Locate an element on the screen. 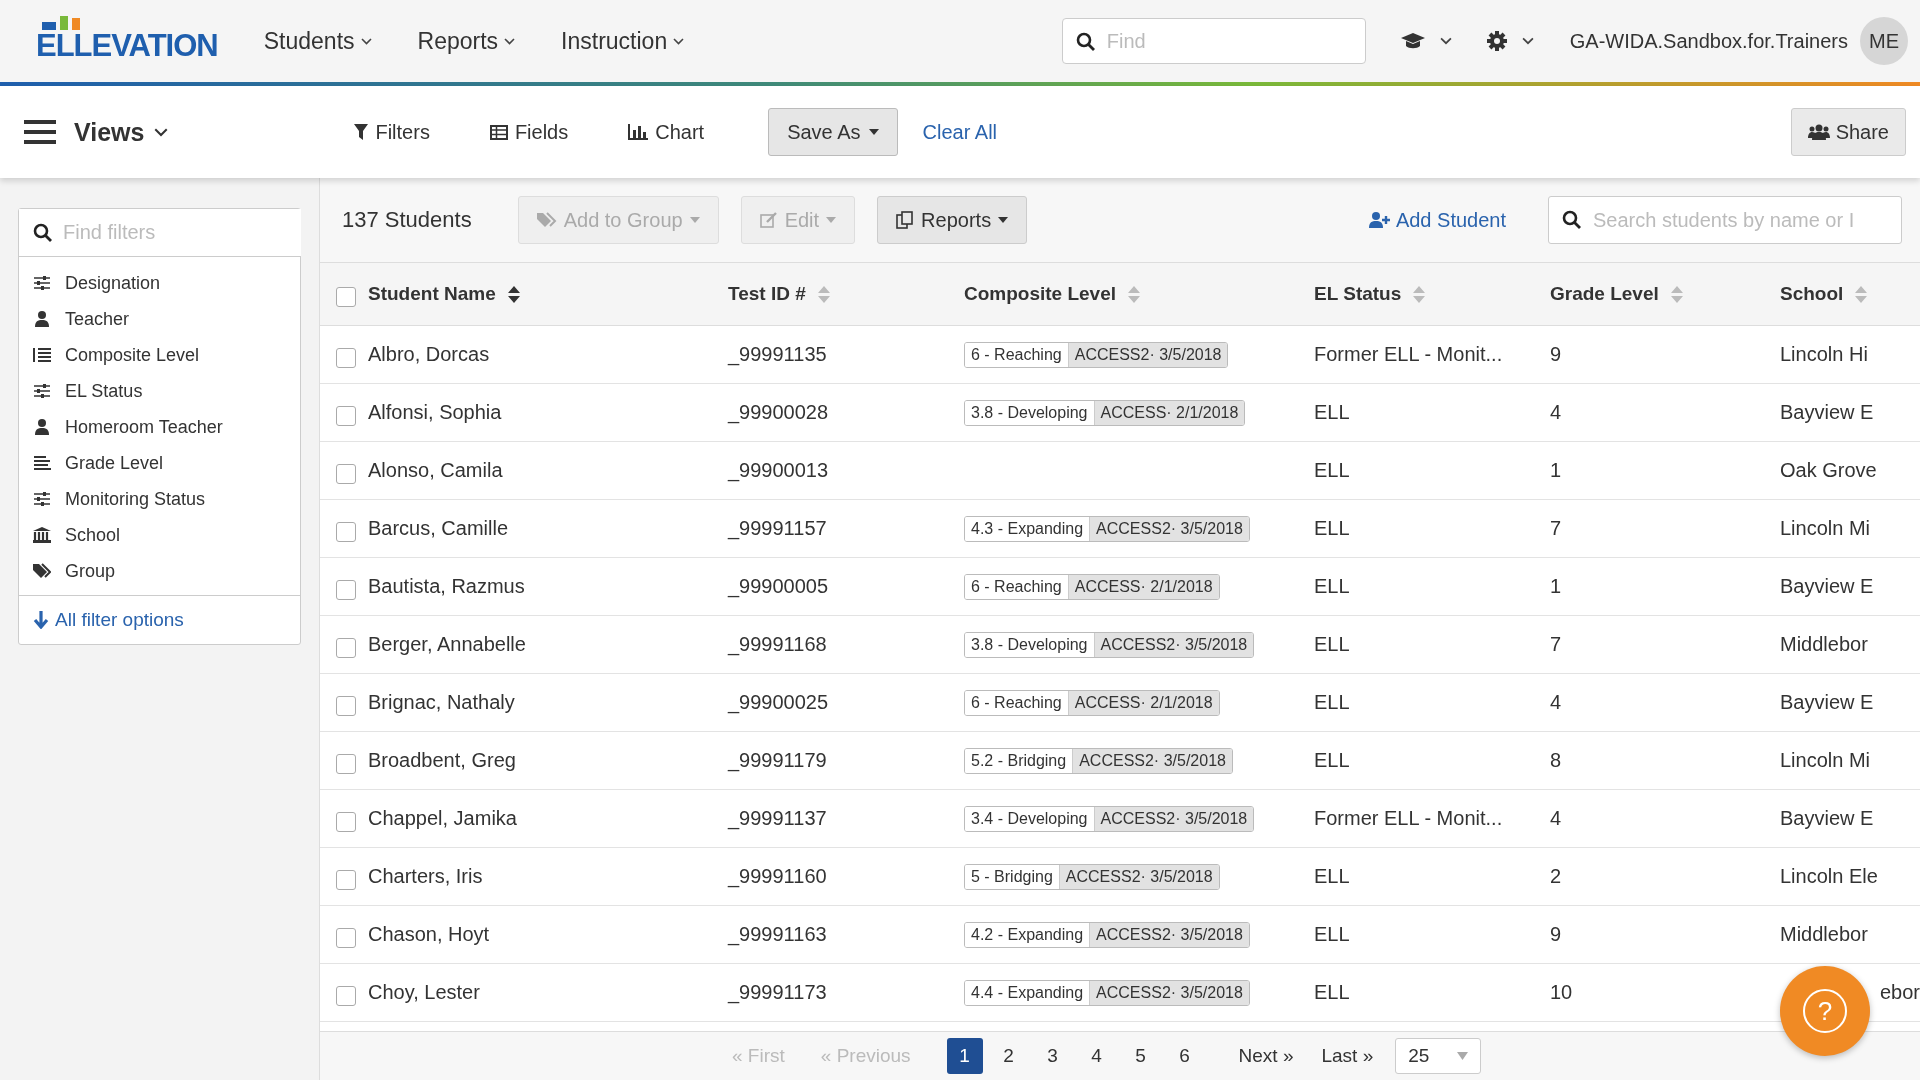 This screenshot has width=1920, height=1080. table-cell: Chason, Hoyt is located at coordinates (429, 934).